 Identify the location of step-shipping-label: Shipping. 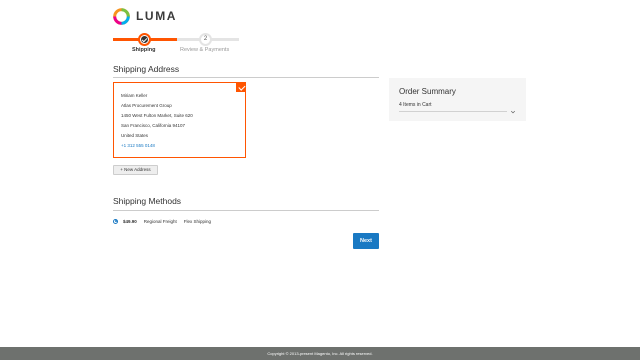
(144, 50).